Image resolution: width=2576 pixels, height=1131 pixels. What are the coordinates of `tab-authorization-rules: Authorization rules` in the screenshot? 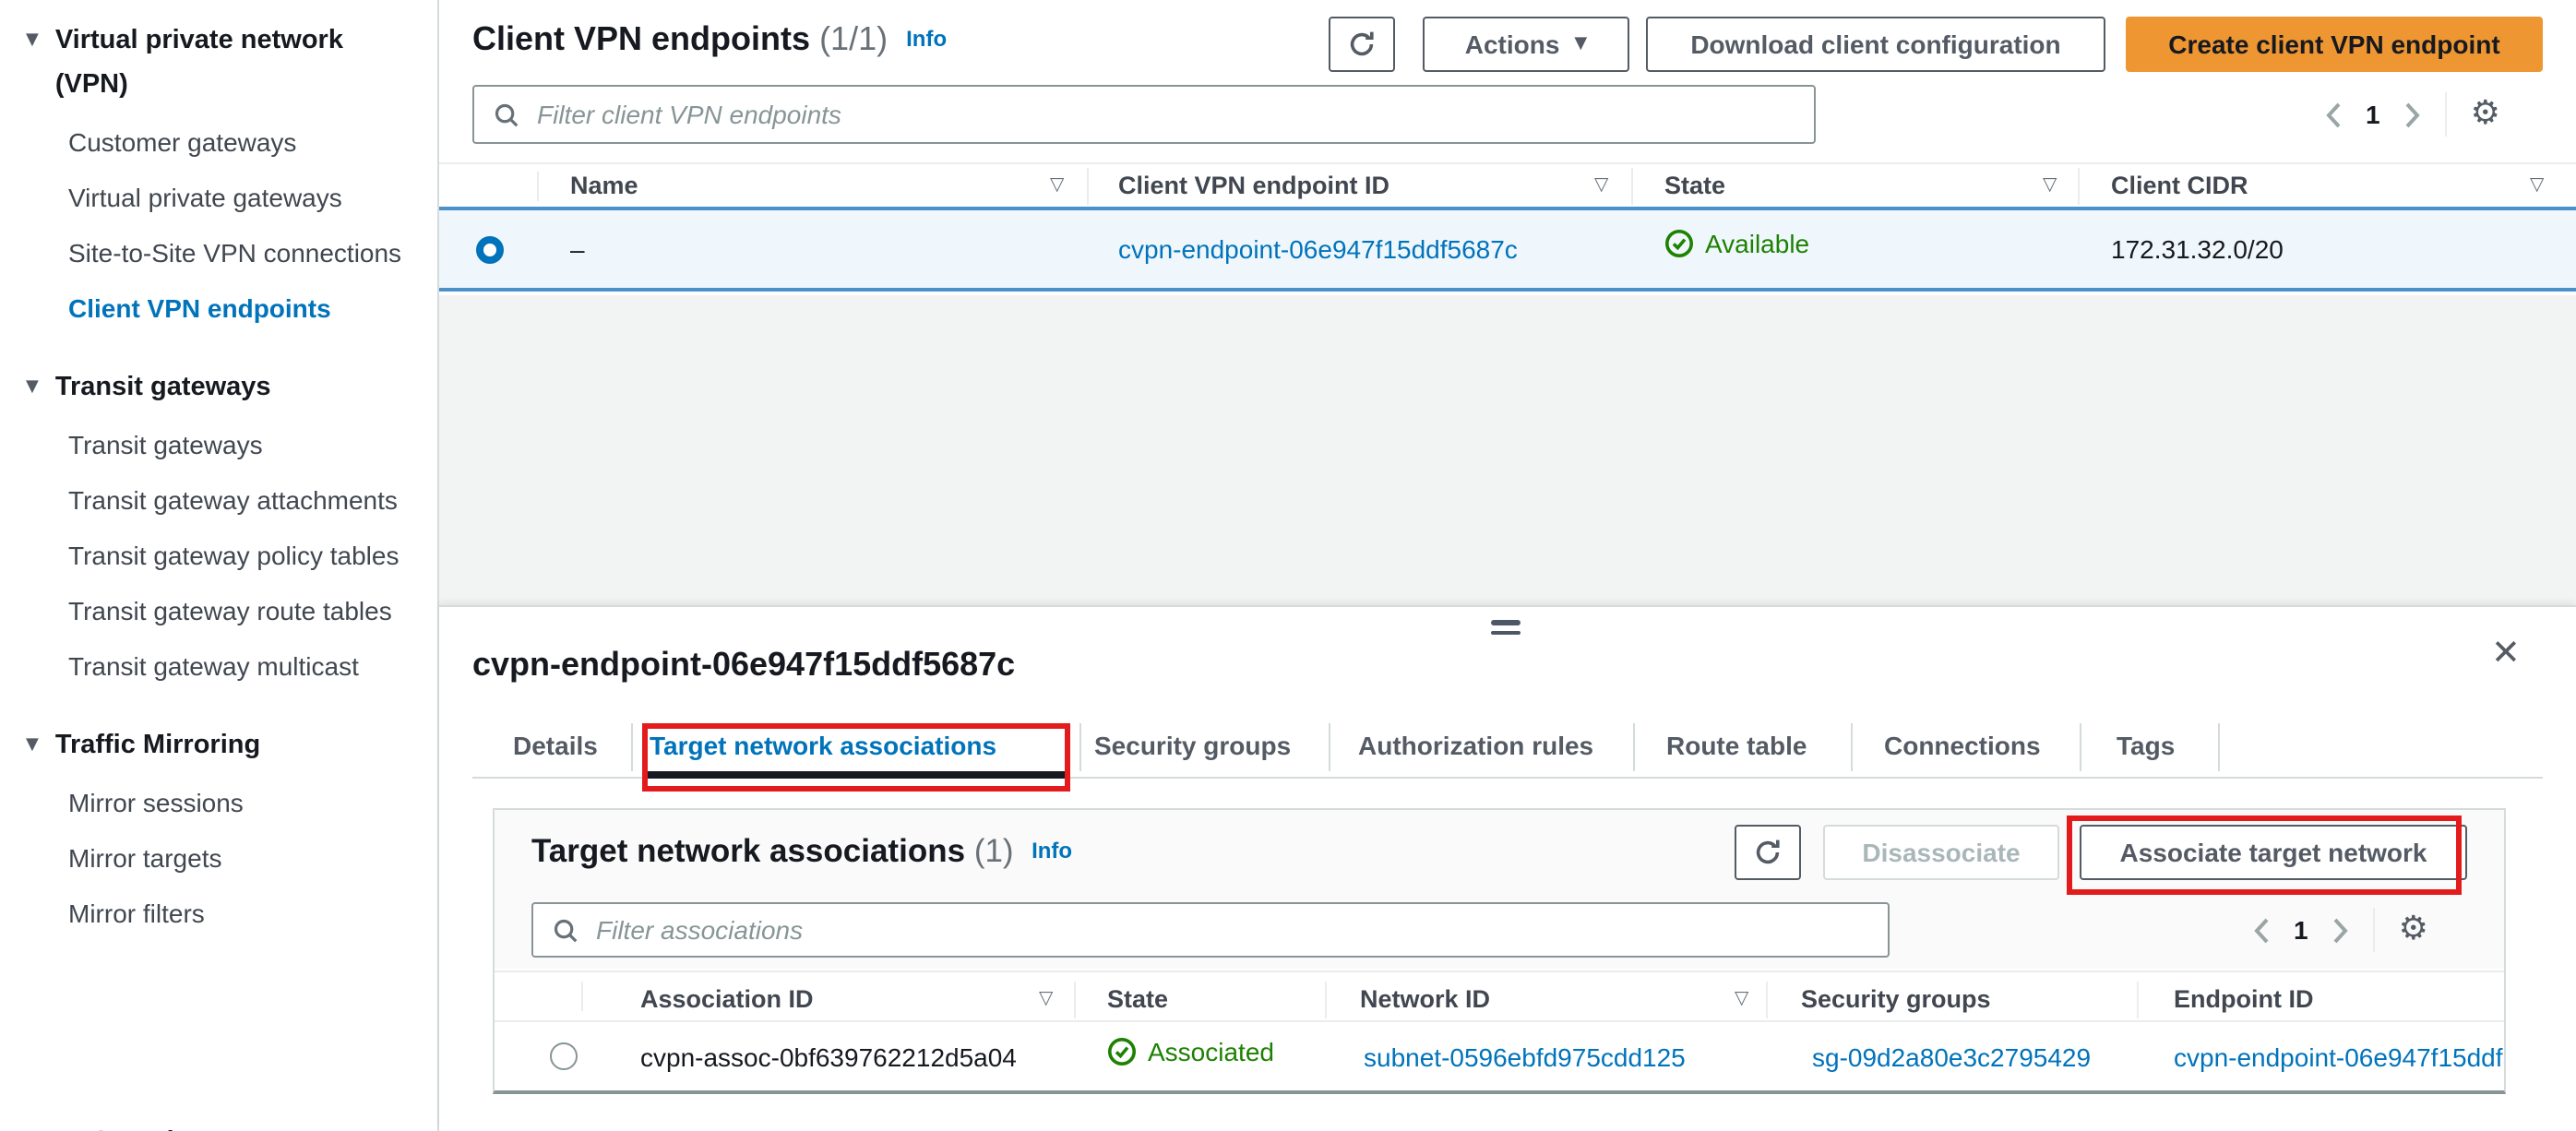 It's located at (1476, 750).